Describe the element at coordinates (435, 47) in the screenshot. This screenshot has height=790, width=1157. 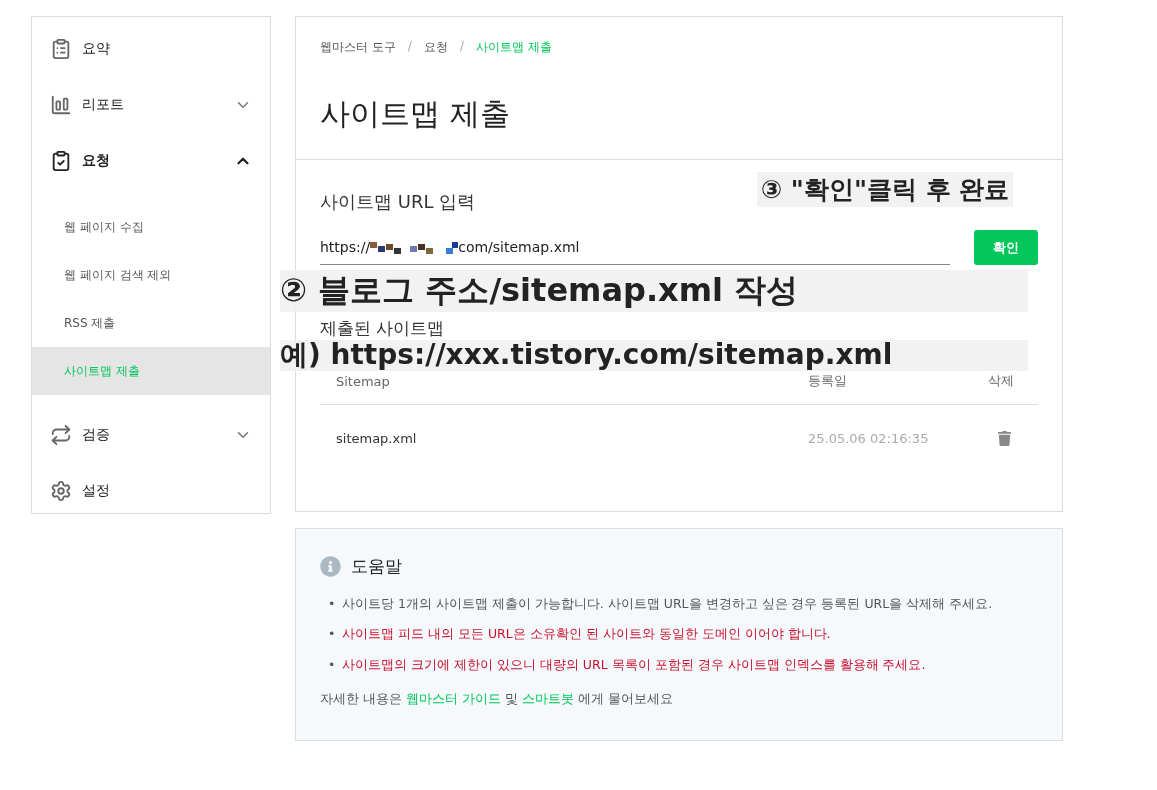
I see `breadcrumb-link: 요청` at that location.